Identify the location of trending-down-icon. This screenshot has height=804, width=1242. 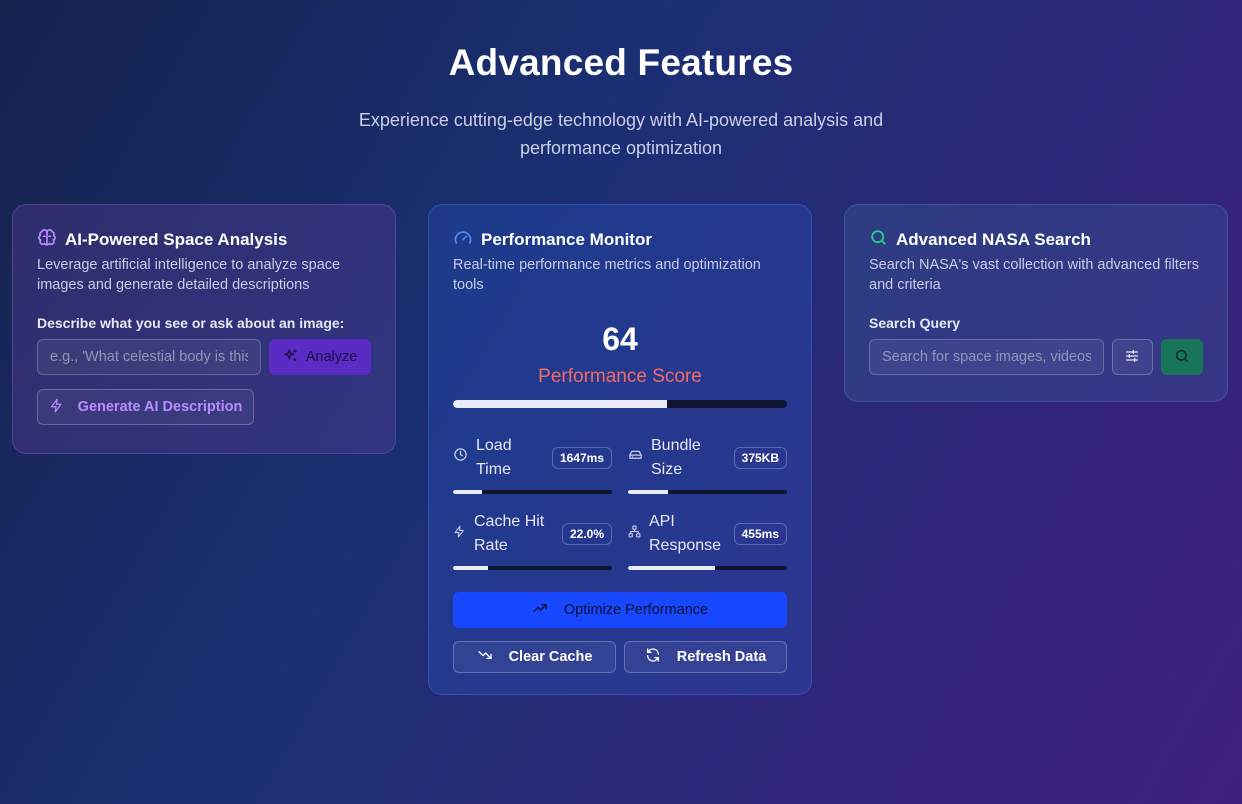
(485, 657).